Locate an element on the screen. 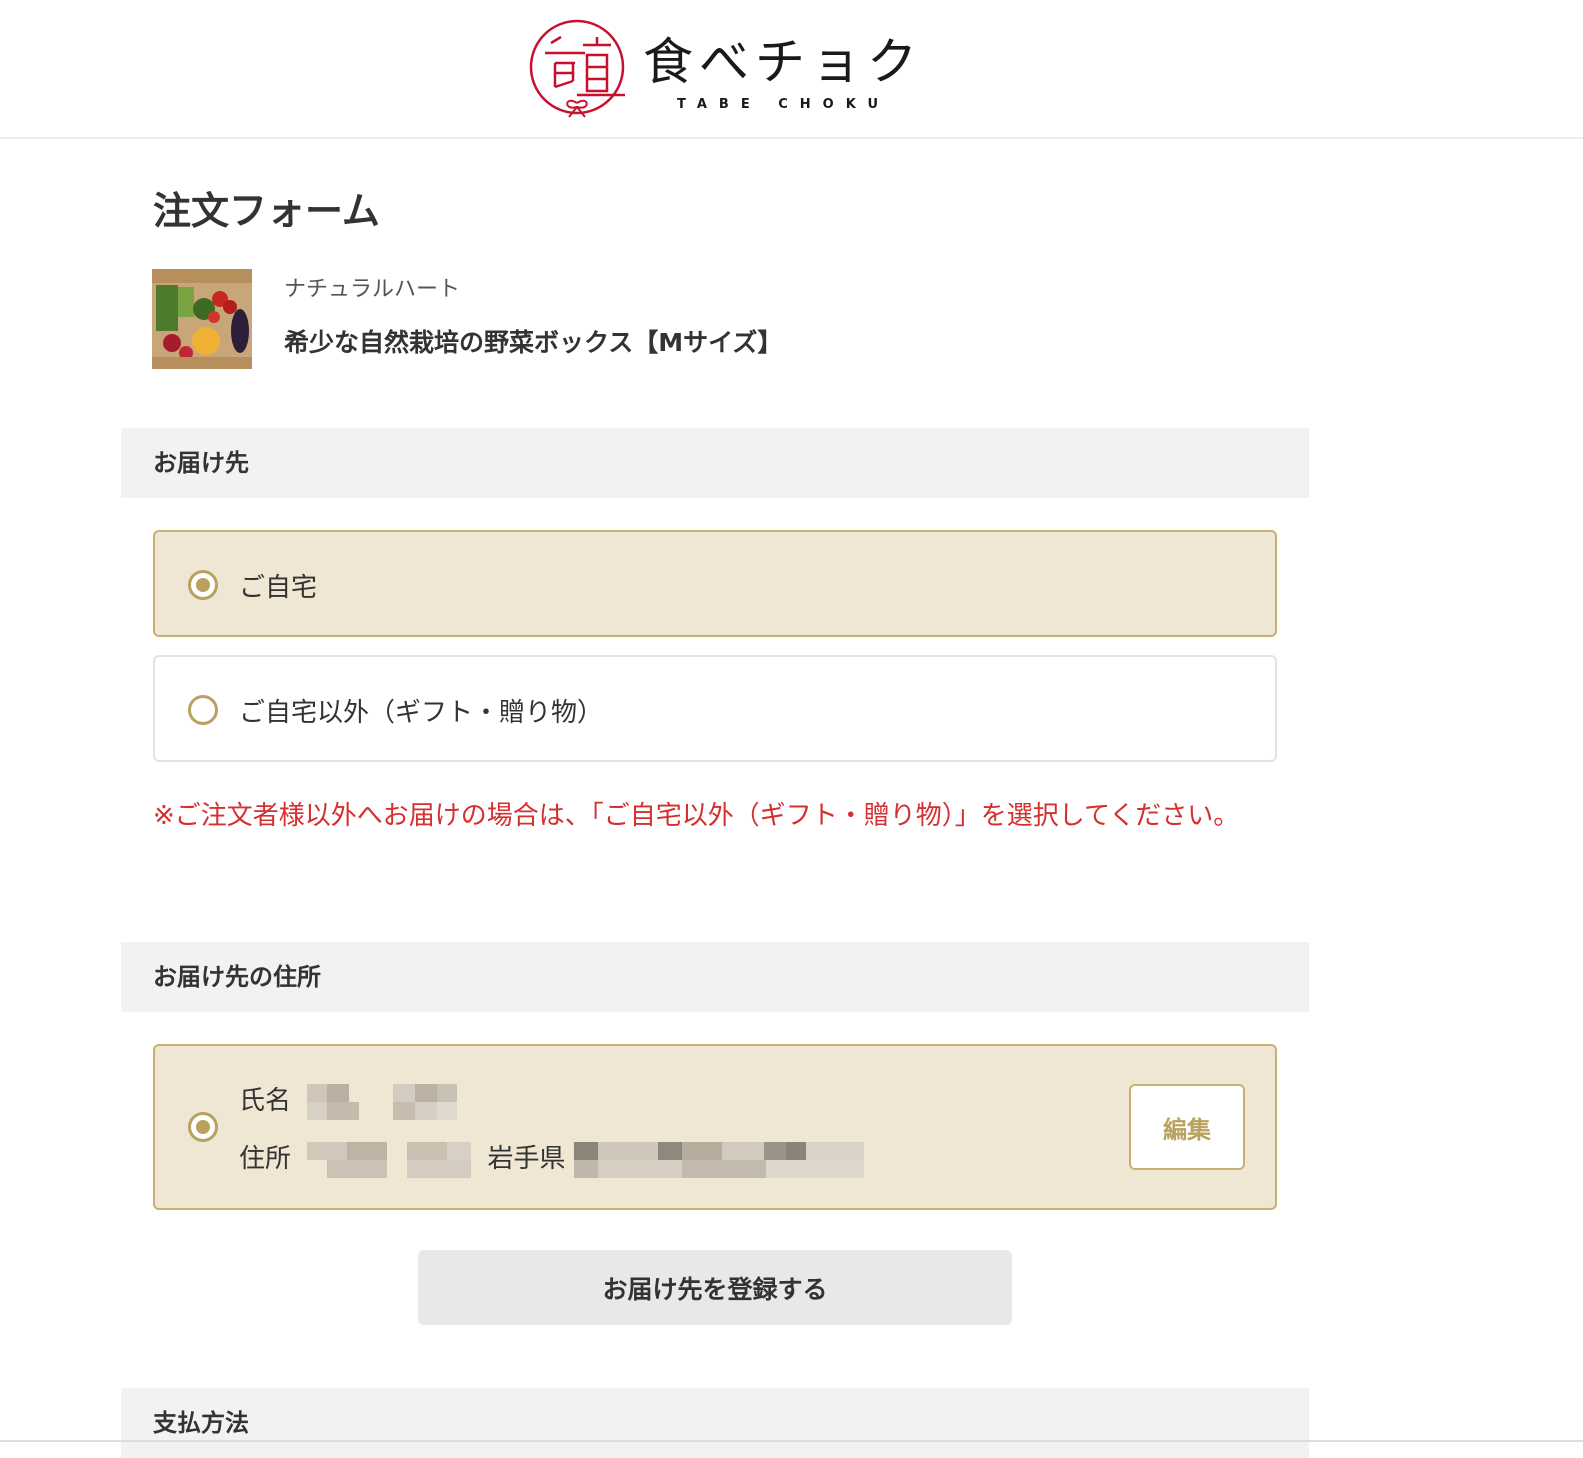  delivery-option-home-label: ご自宅 is located at coordinates (278, 588).